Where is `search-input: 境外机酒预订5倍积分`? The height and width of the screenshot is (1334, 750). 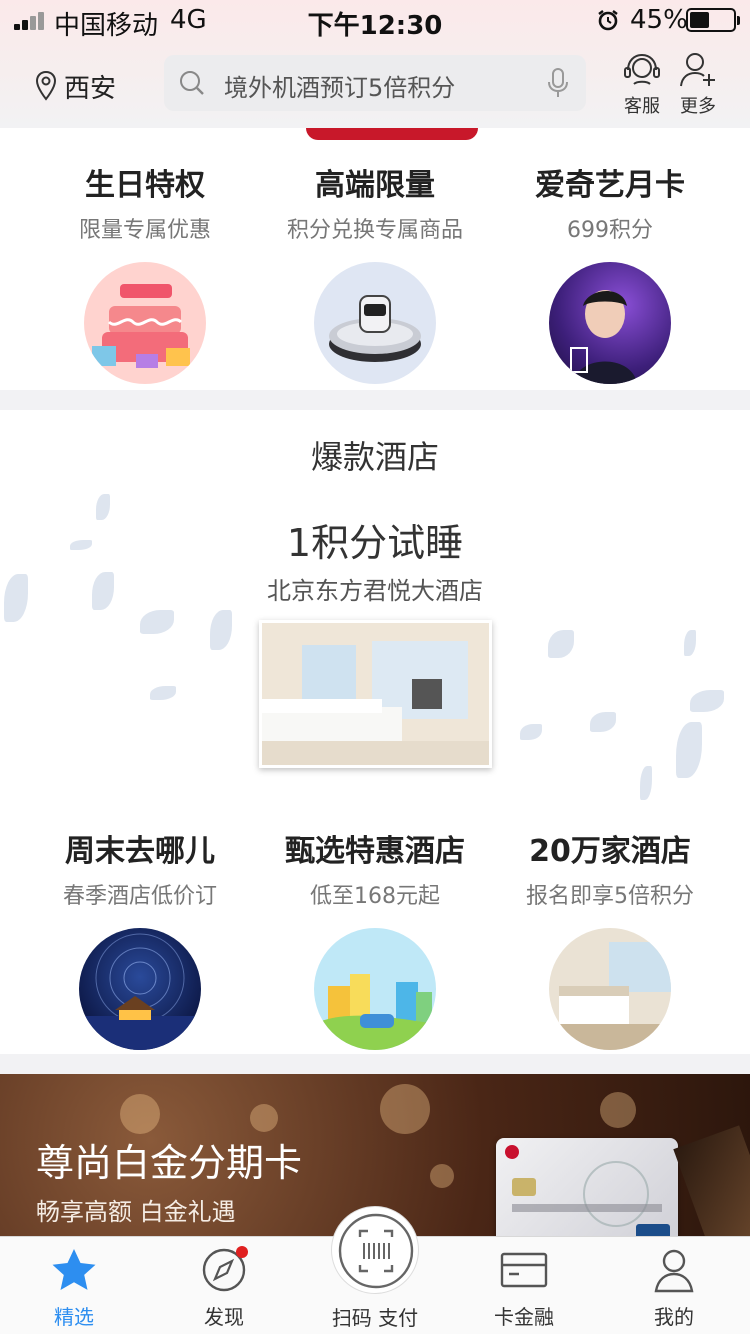 search-input: 境外机酒预订5倍积分 is located at coordinates (375, 83).